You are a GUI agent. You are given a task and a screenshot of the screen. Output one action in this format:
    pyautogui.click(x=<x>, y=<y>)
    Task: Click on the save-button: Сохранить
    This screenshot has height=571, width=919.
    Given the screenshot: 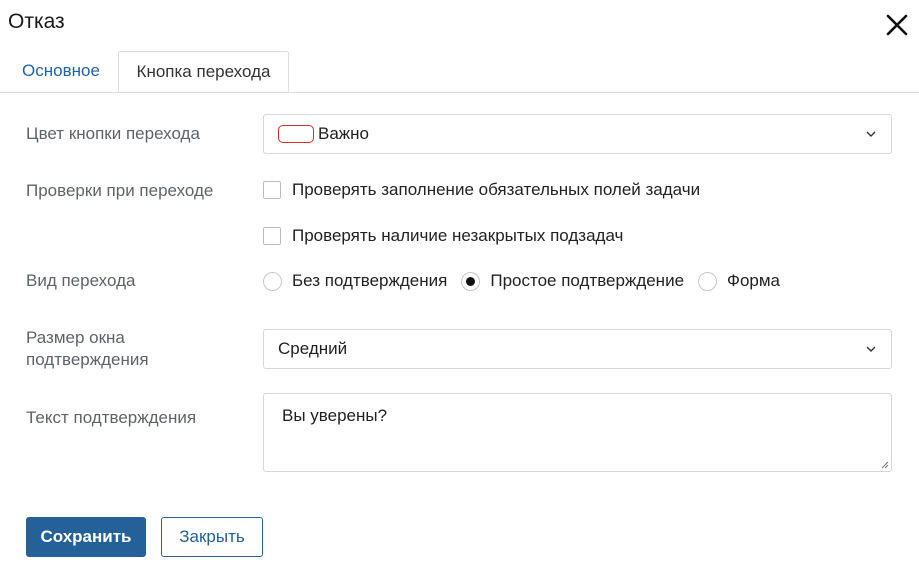 What is the action you would take?
    pyautogui.click(x=86, y=537)
    